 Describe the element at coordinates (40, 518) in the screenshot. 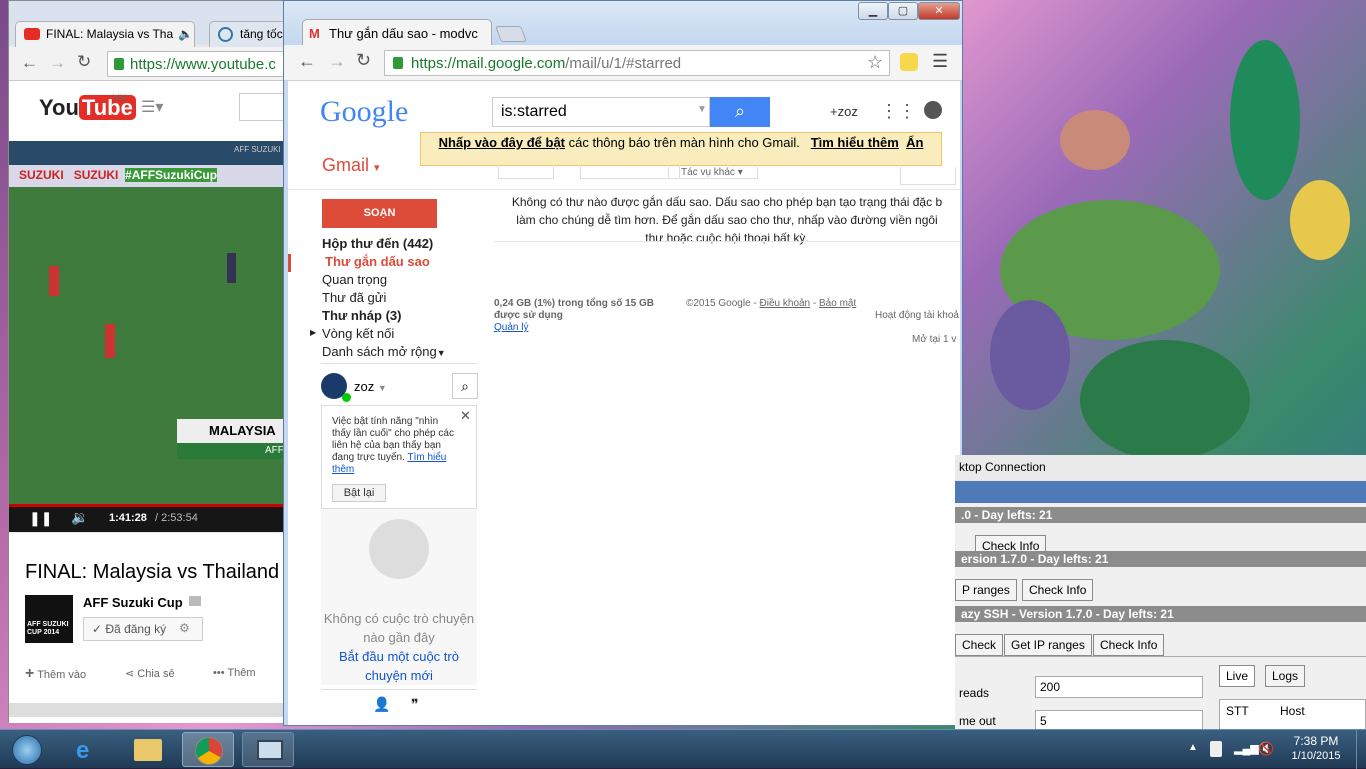

I see `pause-icon: ❚❚` at that location.